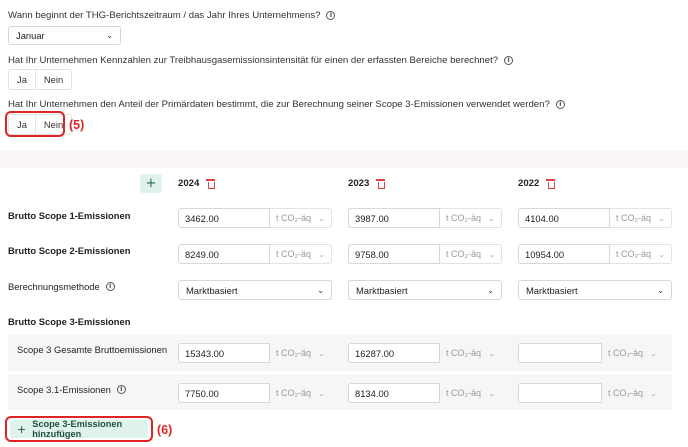  What do you see at coordinates (189, 183) in the screenshot?
I see `year-label: 2024` at bounding box center [189, 183].